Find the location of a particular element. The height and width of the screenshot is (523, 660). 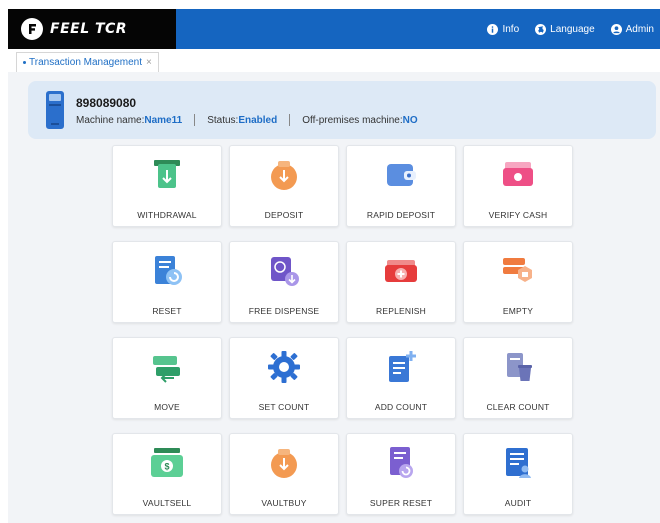

audit-icon is located at coordinates (518, 463).